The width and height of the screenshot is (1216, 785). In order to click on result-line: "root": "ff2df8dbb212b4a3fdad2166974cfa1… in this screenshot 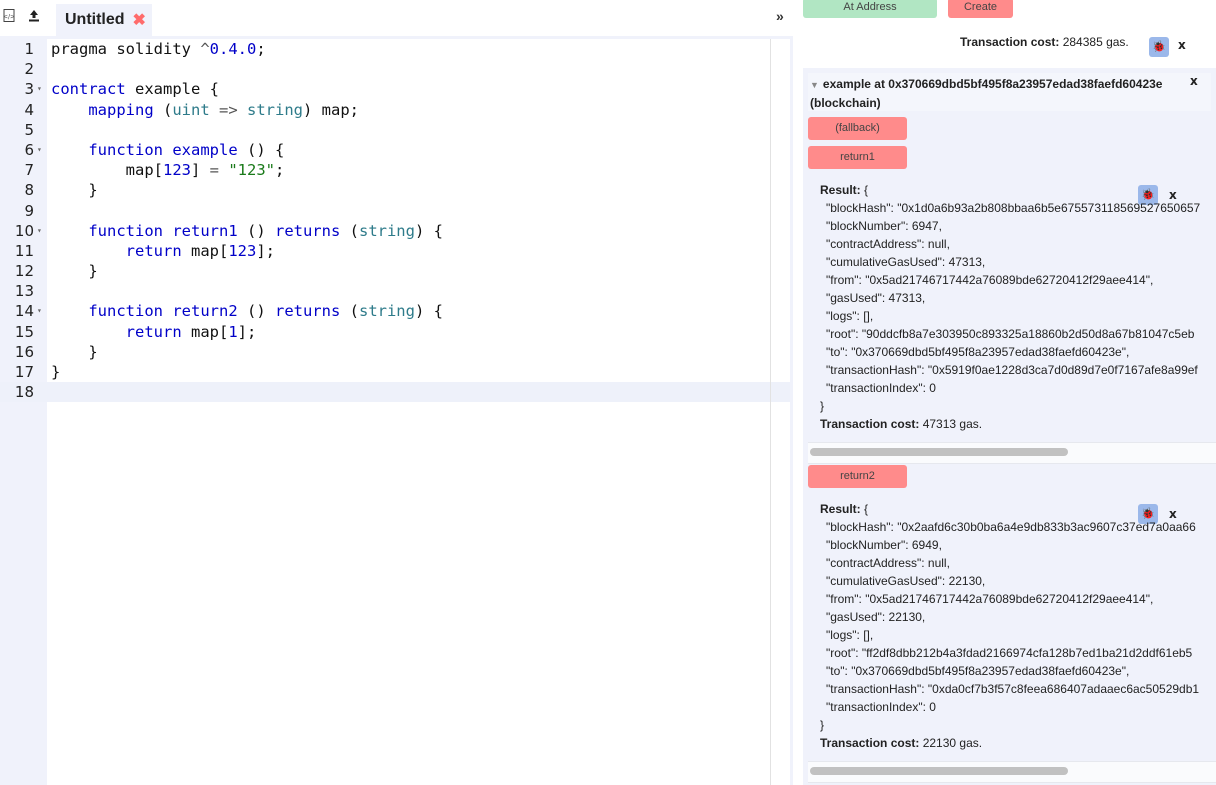, I will do `click(1009, 653)`.